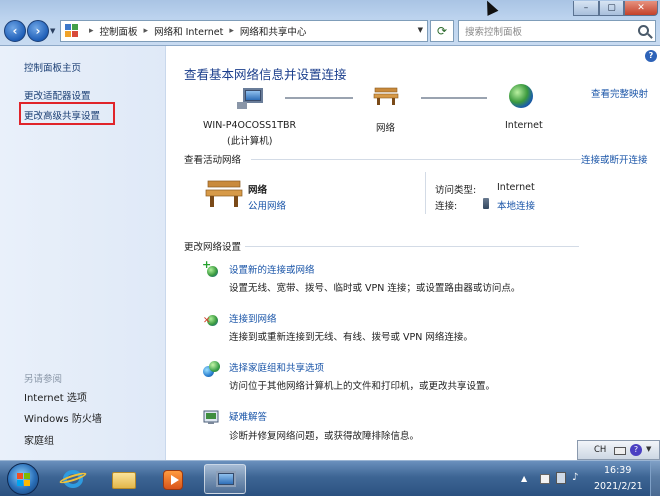  I want to click on highlight-box, so click(67, 113).